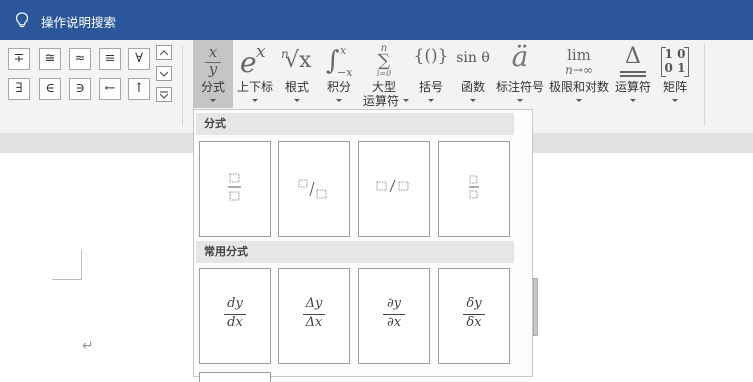 Image resolution: width=753 pixels, height=382 pixels. What do you see at coordinates (235, 316) in the screenshot?
I see `common-fraction-dy-dx: dy dx` at bounding box center [235, 316].